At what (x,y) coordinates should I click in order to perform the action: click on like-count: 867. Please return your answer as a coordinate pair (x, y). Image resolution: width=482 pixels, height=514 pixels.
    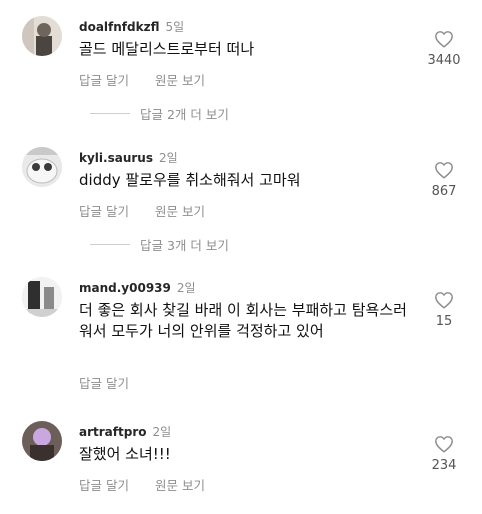
    Looking at the image, I should click on (444, 191).